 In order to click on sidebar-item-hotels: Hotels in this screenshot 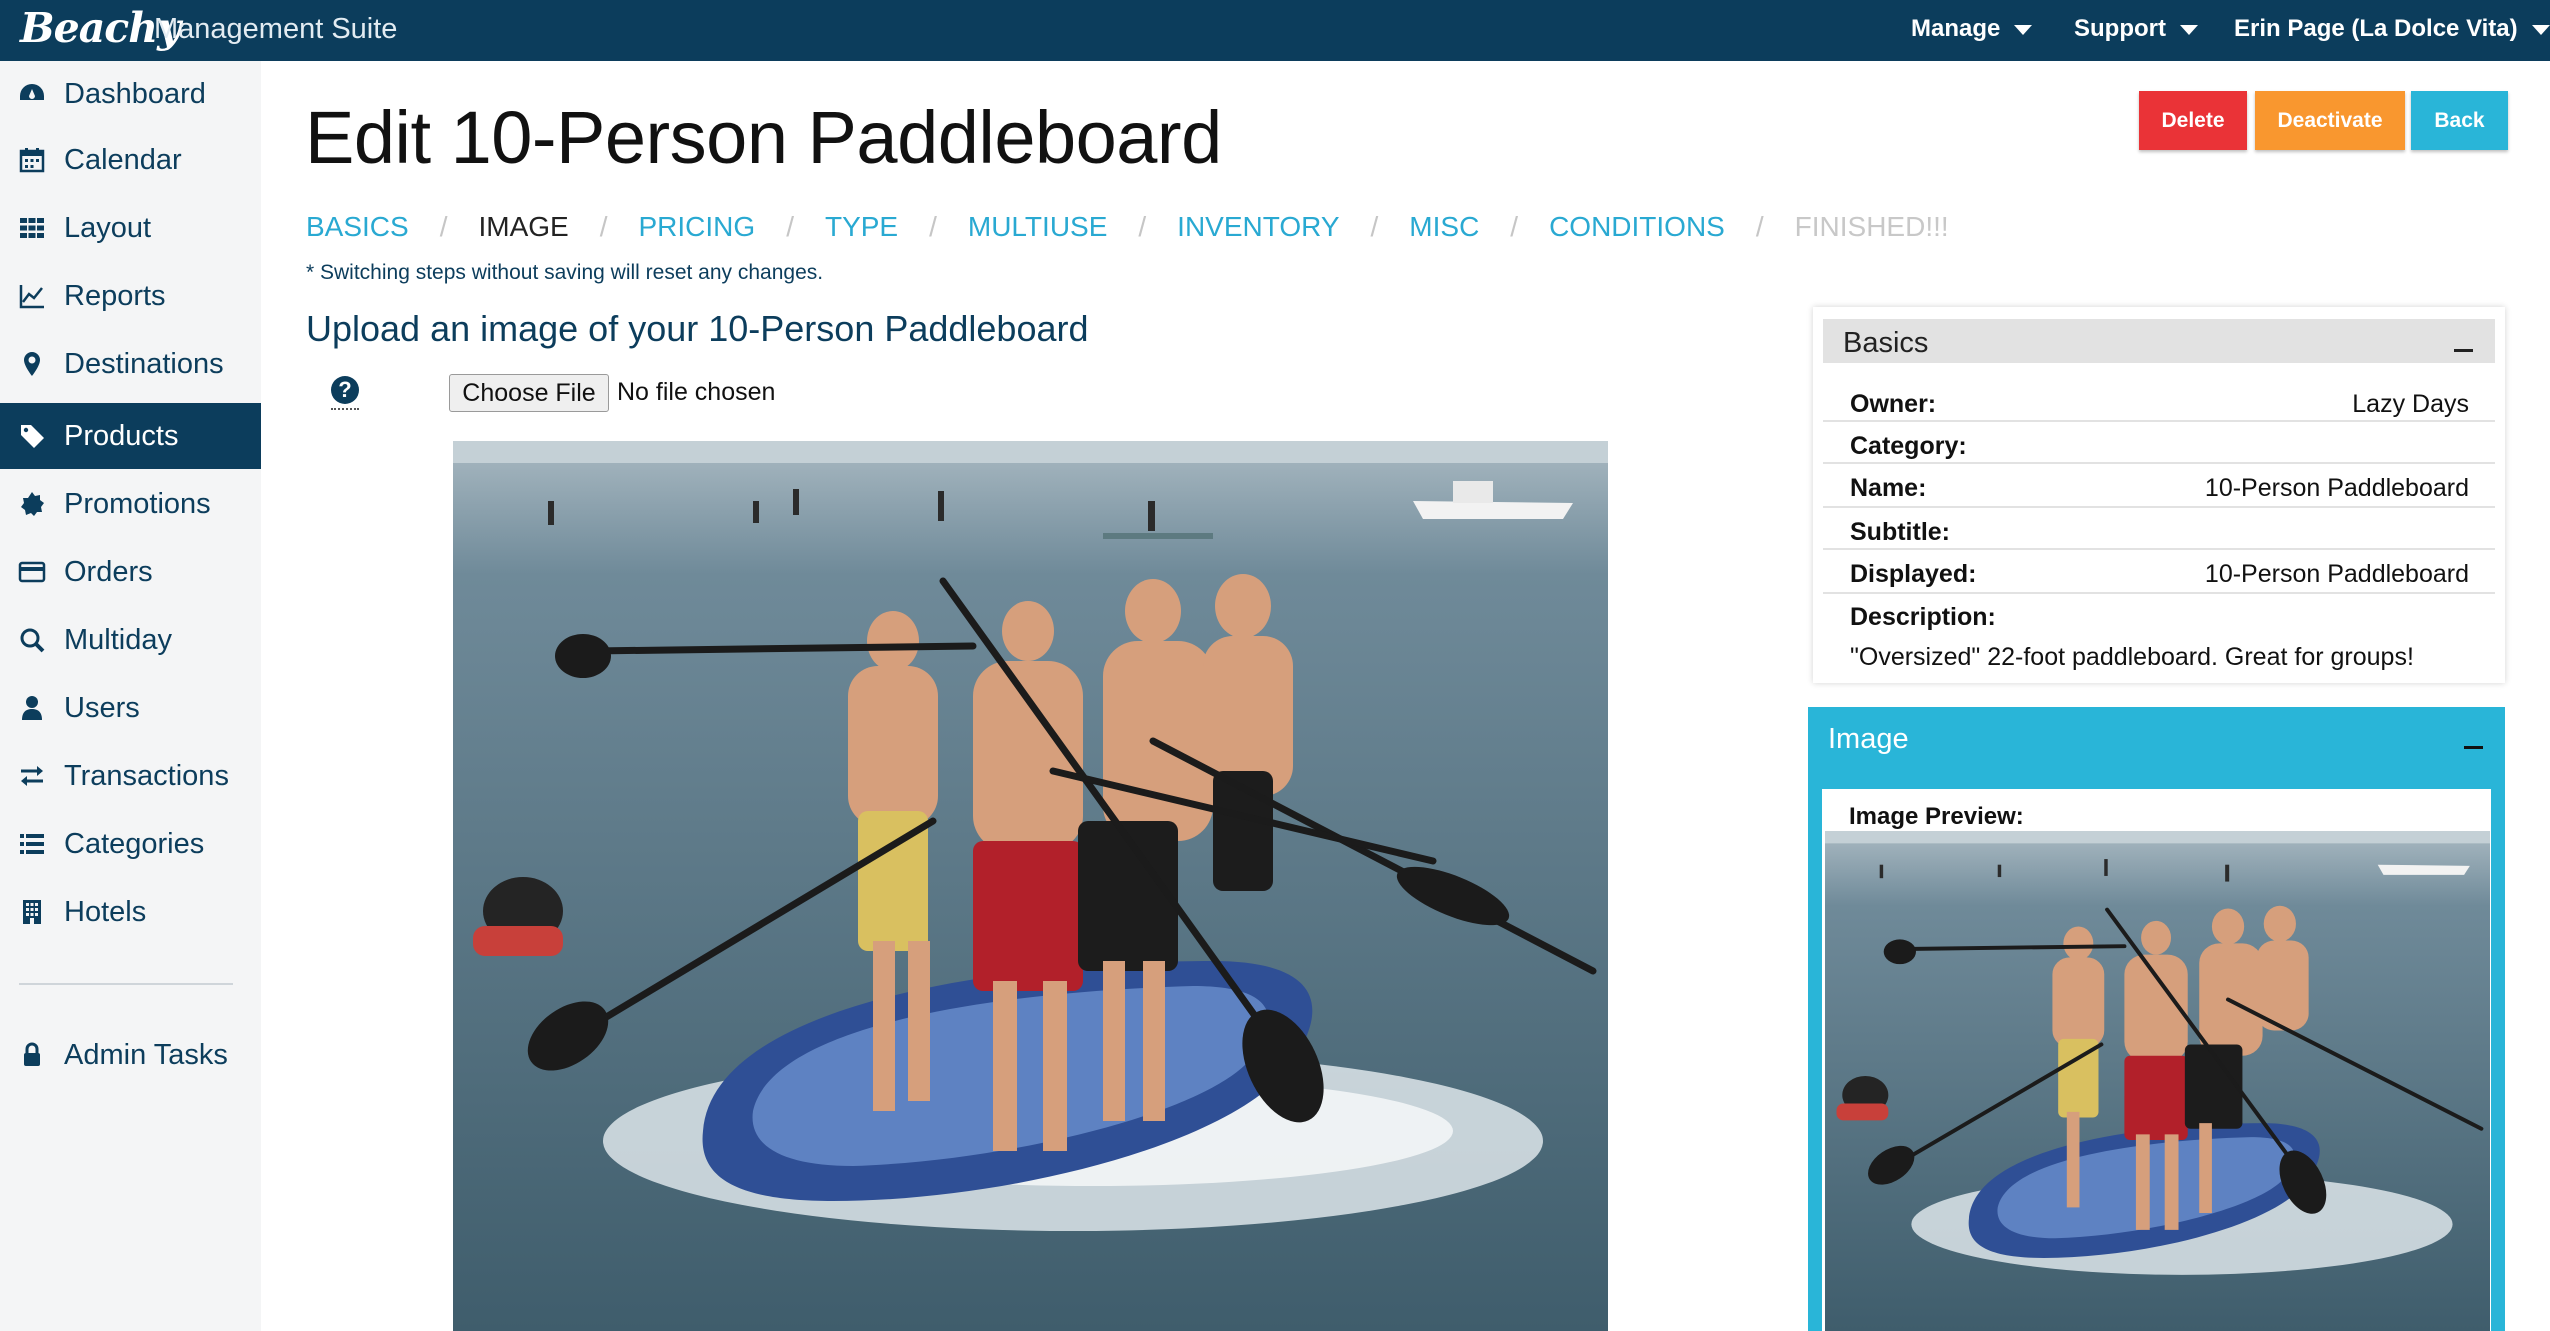, I will do `click(130, 912)`.